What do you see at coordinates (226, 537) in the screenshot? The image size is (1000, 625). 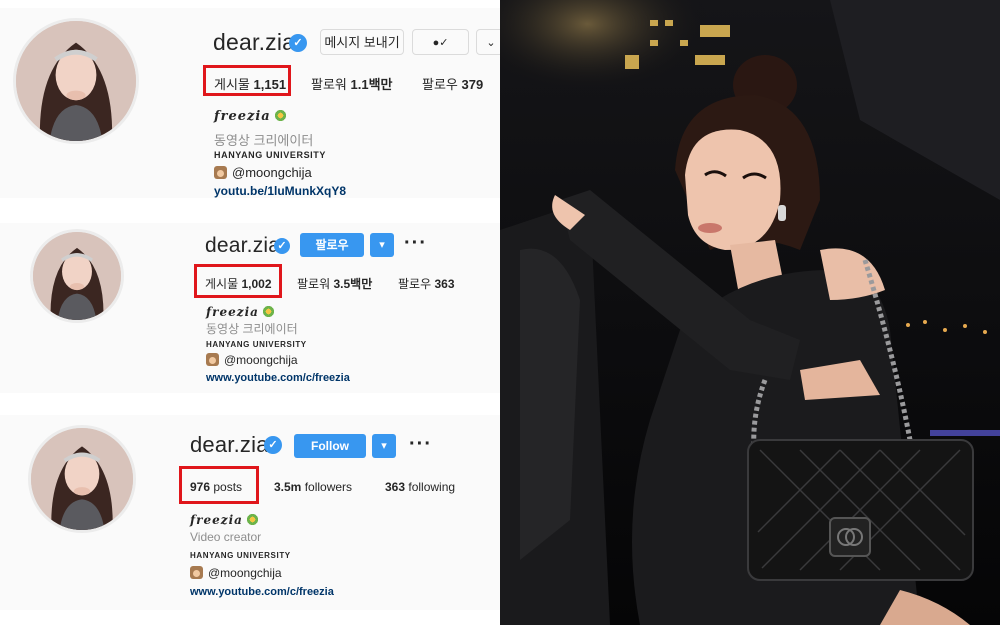 I see `bio-category: Video creator` at bounding box center [226, 537].